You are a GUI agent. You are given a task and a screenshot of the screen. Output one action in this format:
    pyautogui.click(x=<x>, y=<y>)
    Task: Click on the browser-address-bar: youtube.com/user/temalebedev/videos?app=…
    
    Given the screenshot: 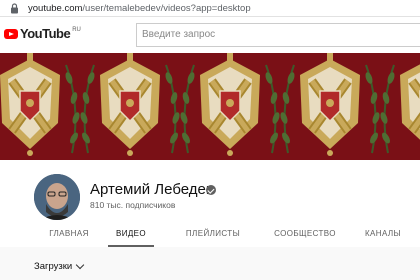 What is the action you would take?
    pyautogui.click(x=210, y=8)
    